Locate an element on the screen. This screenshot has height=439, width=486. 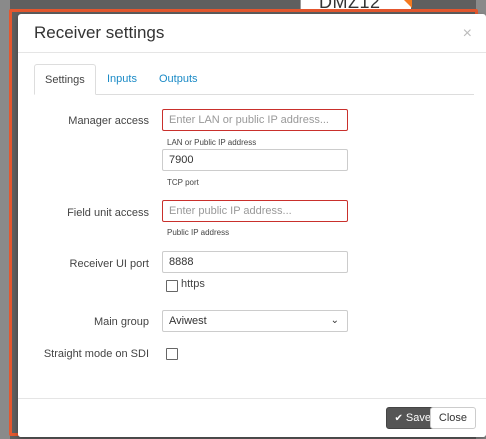
receiver-ui-port-label: Receiver UI port is located at coordinates (109, 264).